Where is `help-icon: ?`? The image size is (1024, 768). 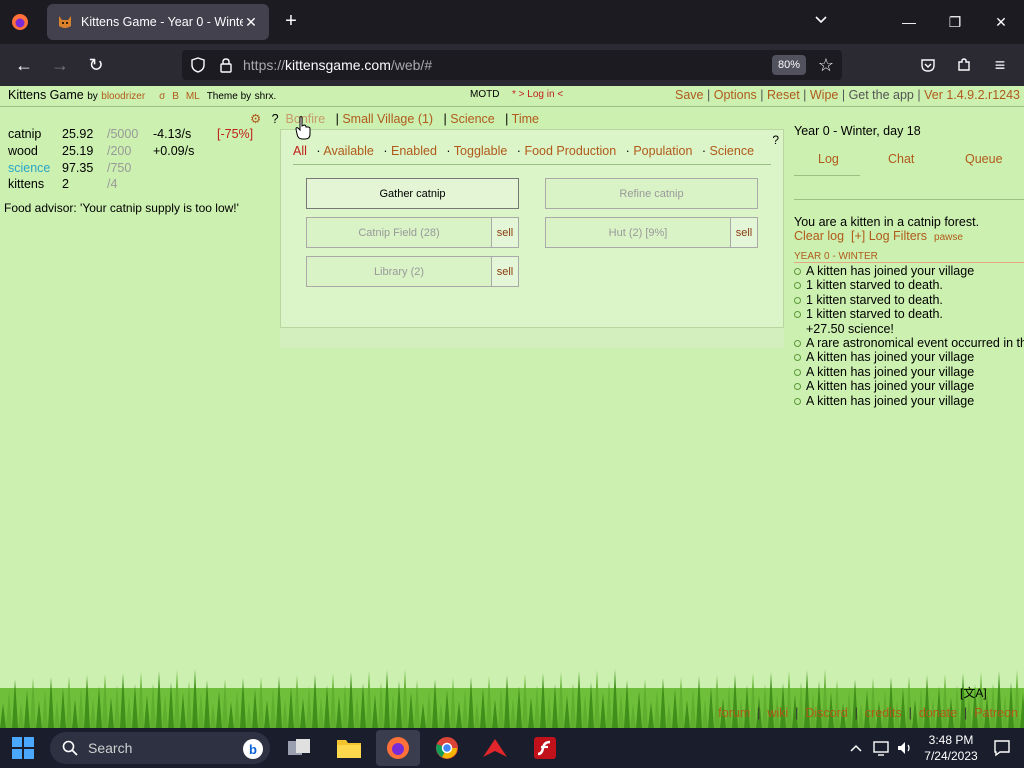
help-icon: ? is located at coordinates (275, 119).